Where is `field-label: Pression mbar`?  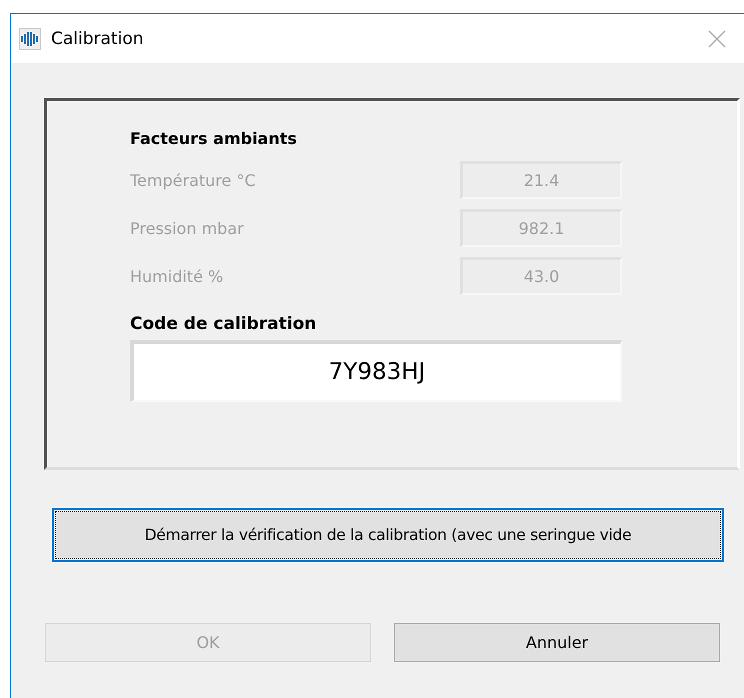 field-label: Pression mbar is located at coordinates (187, 228).